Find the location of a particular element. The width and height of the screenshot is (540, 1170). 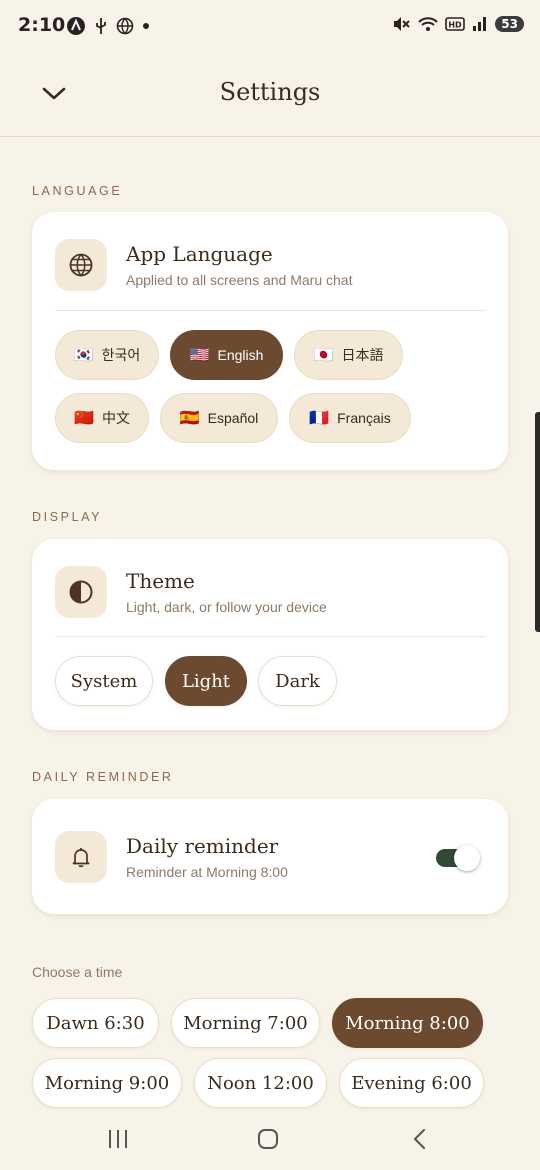

svg-text: HD is located at coordinates (456, 25).